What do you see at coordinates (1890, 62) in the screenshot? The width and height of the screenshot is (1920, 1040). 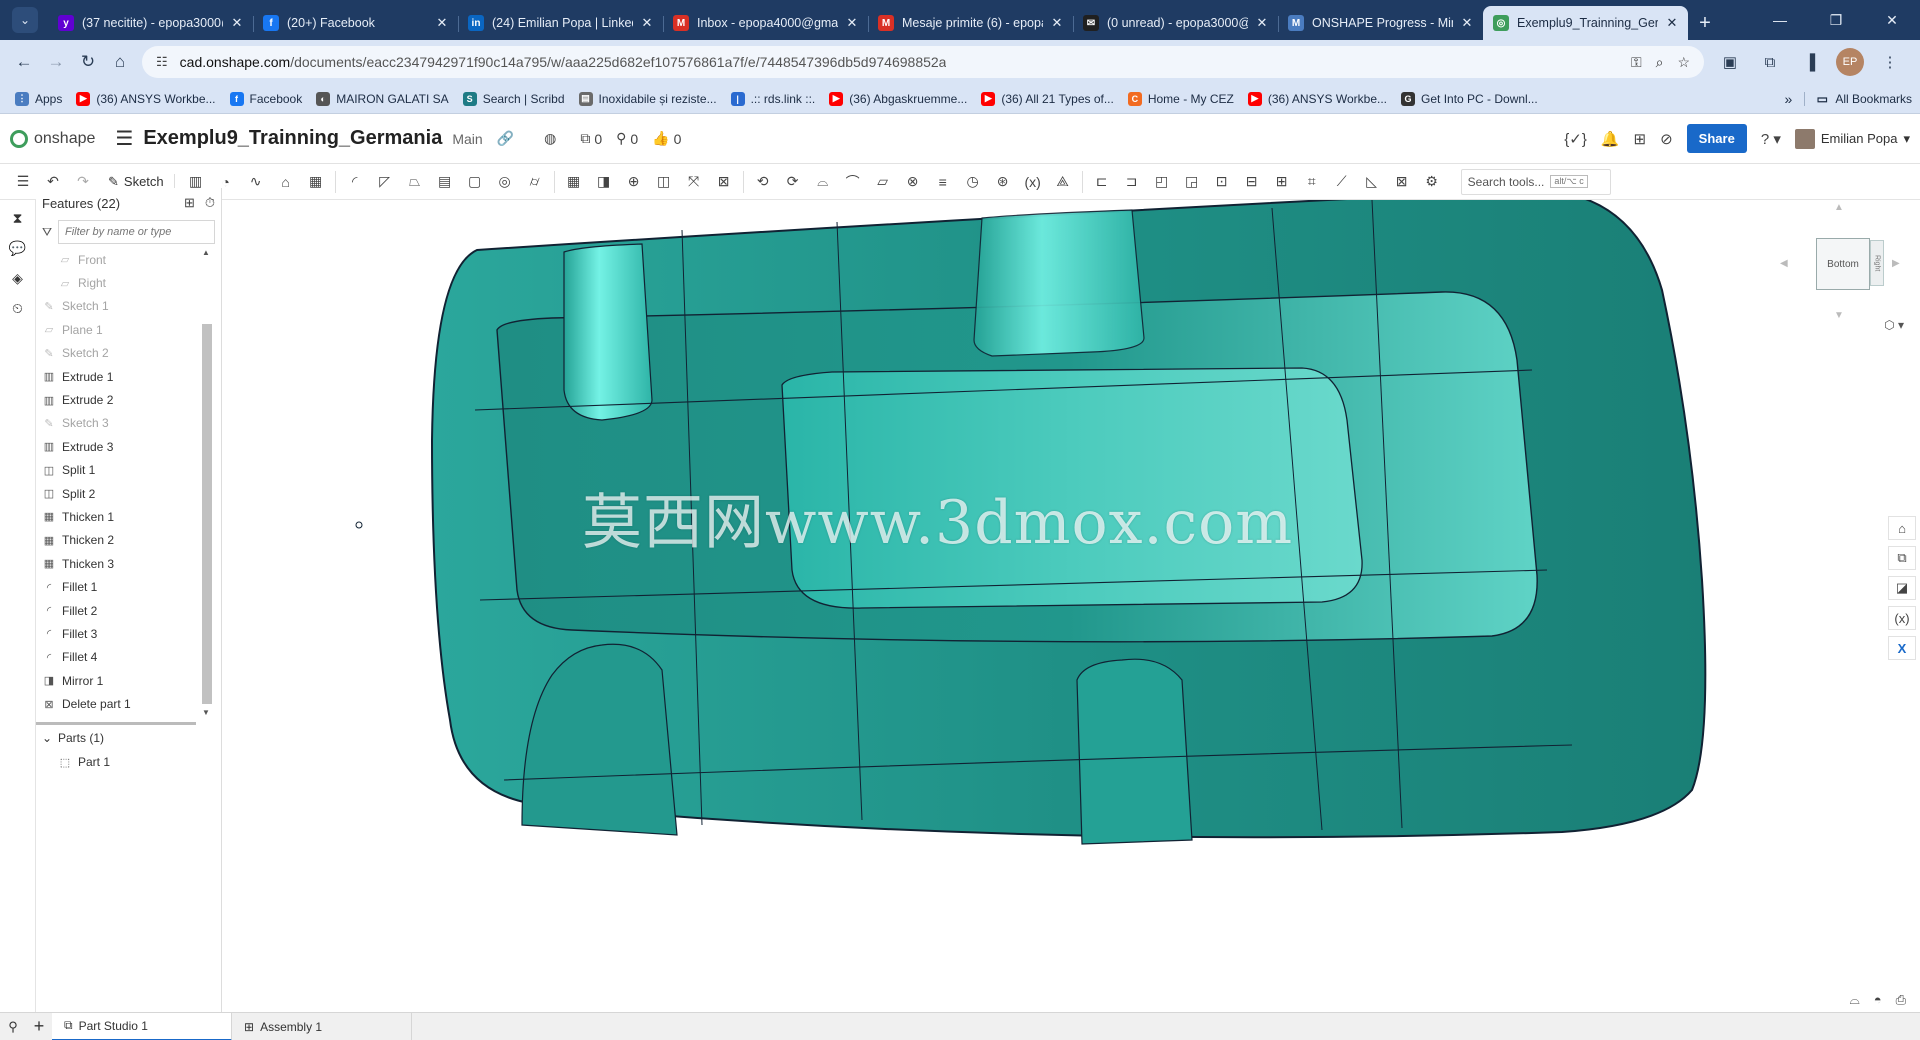 I see `browser-menu-icon: ⋮` at bounding box center [1890, 62].